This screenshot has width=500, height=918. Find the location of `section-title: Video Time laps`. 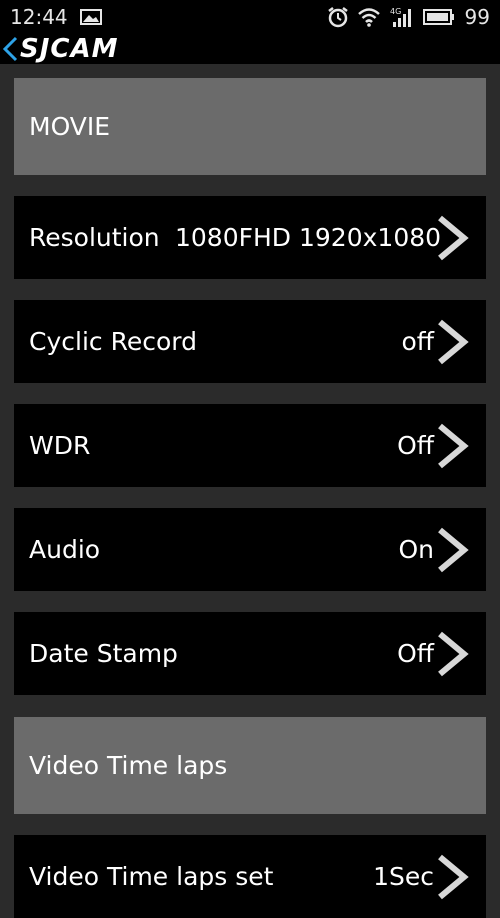

section-title: Video Time laps is located at coordinates (128, 765).